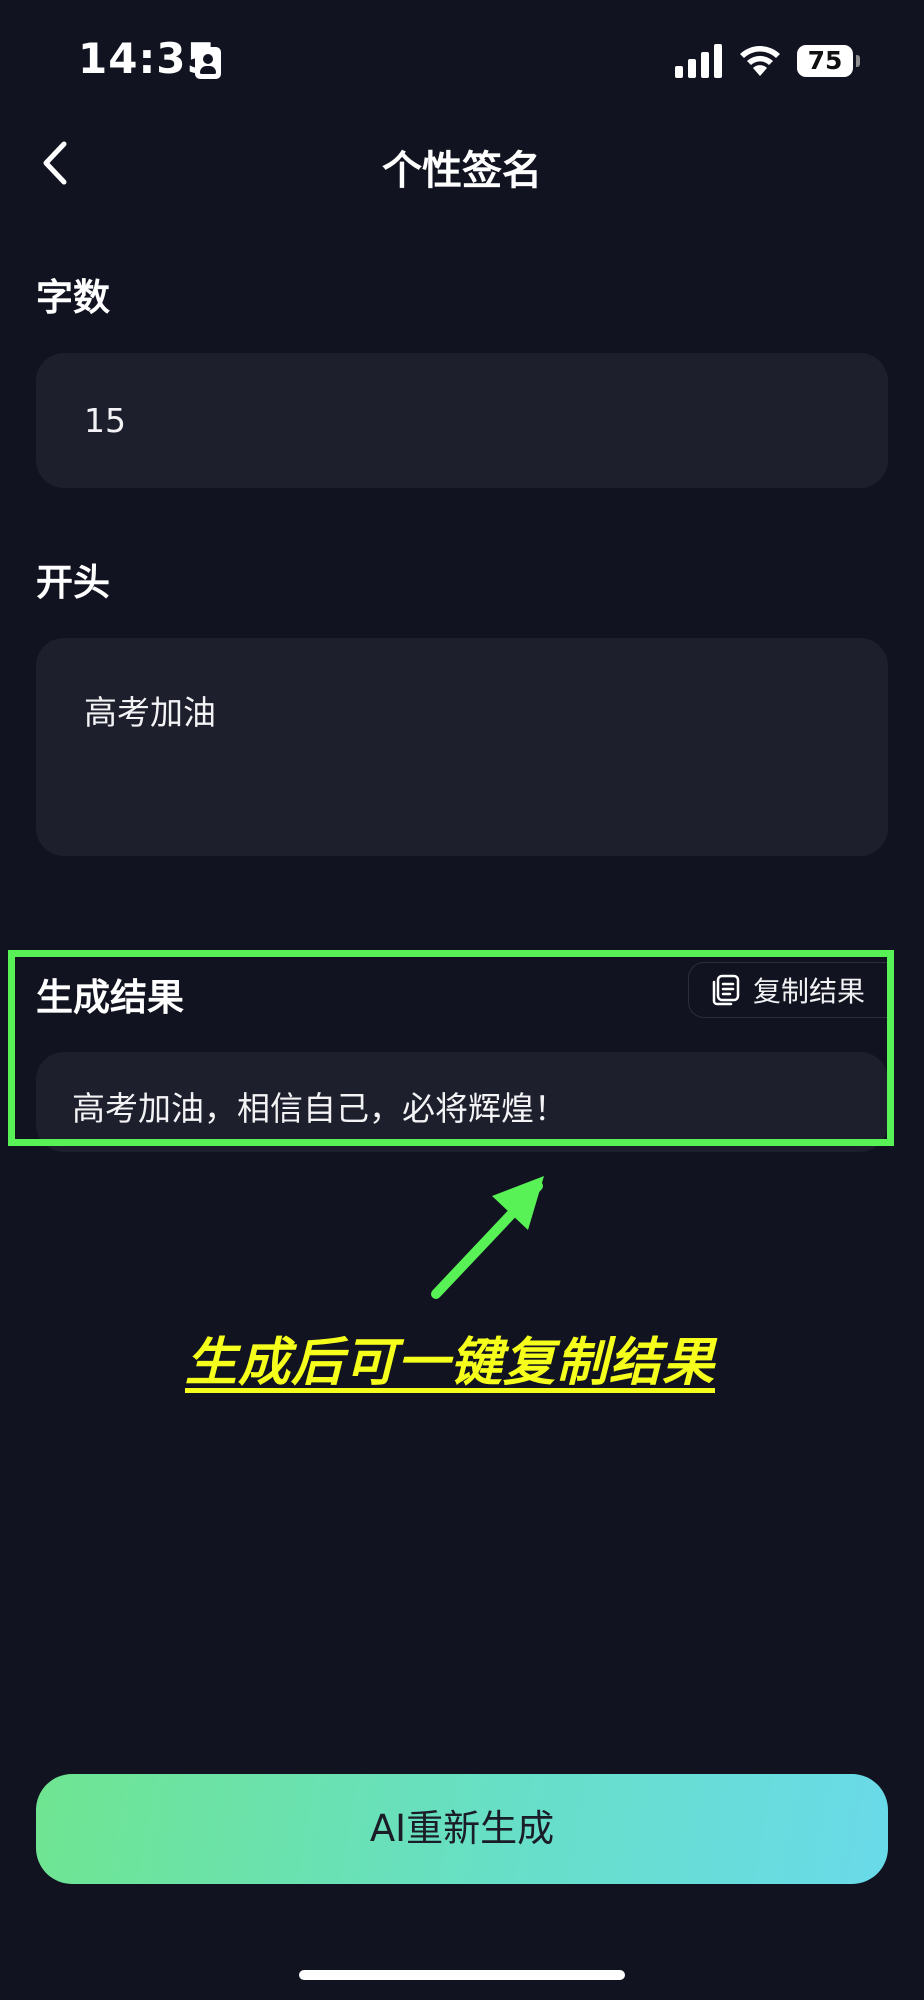 The height and width of the screenshot is (2000, 924). What do you see at coordinates (760, 61) in the screenshot?
I see `wifi-icon` at bounding box center [760, 61].